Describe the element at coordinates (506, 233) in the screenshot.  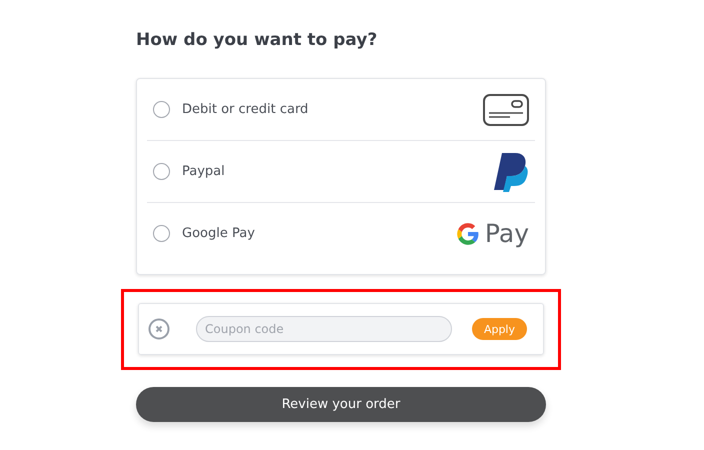
I see `logo-text: Pay` at that location.